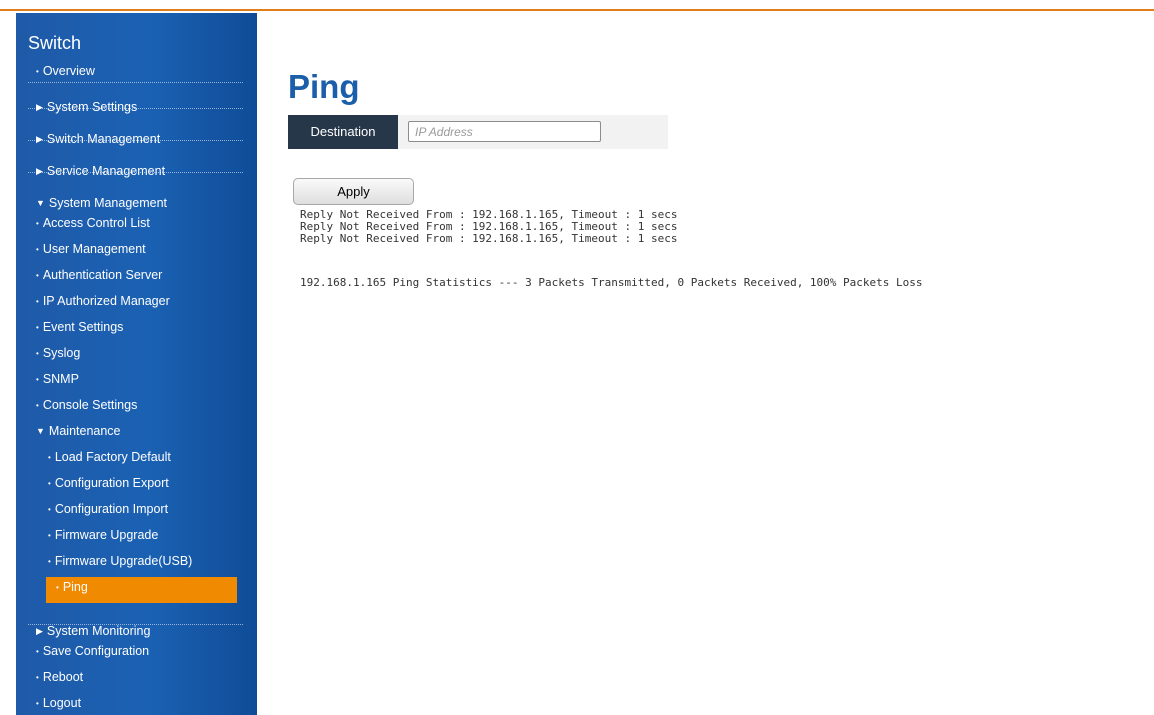  What do you see at coordinates (112, 457) in the screenshot?
I see `sidebar-item-label: Load Factory Default` at bounding box center [112, 457].